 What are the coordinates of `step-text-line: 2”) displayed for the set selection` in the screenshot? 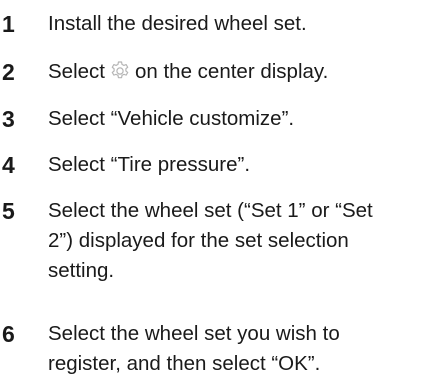 It's located at (198, 240).